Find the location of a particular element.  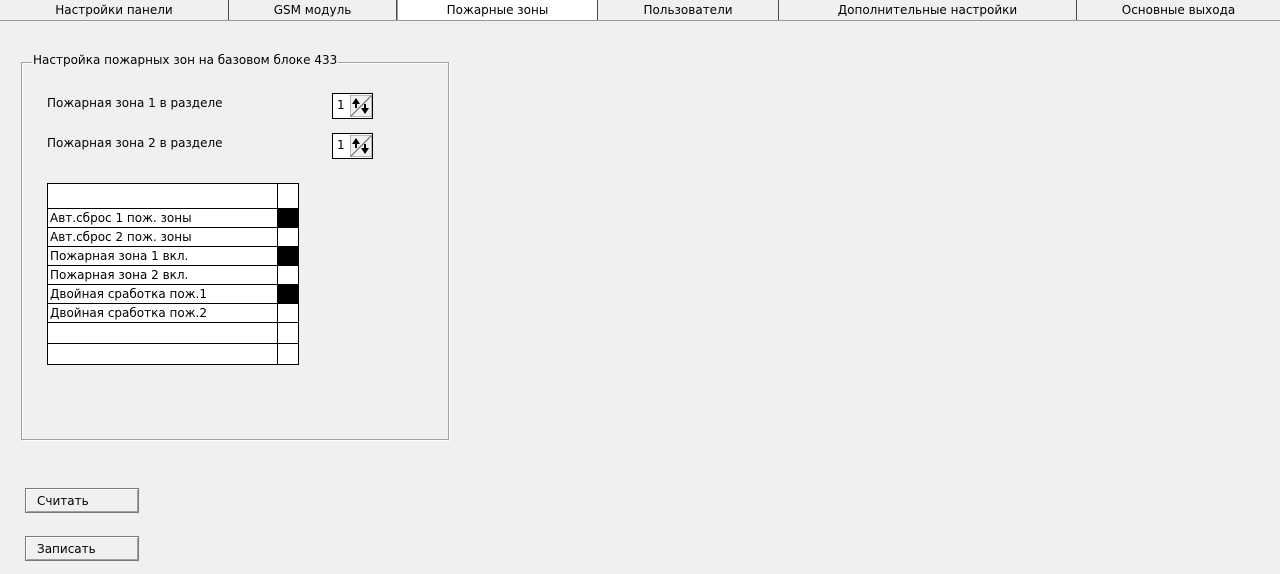

grid-row: Пожарная зона 2 вкл. is located at coordinates (173, 275).